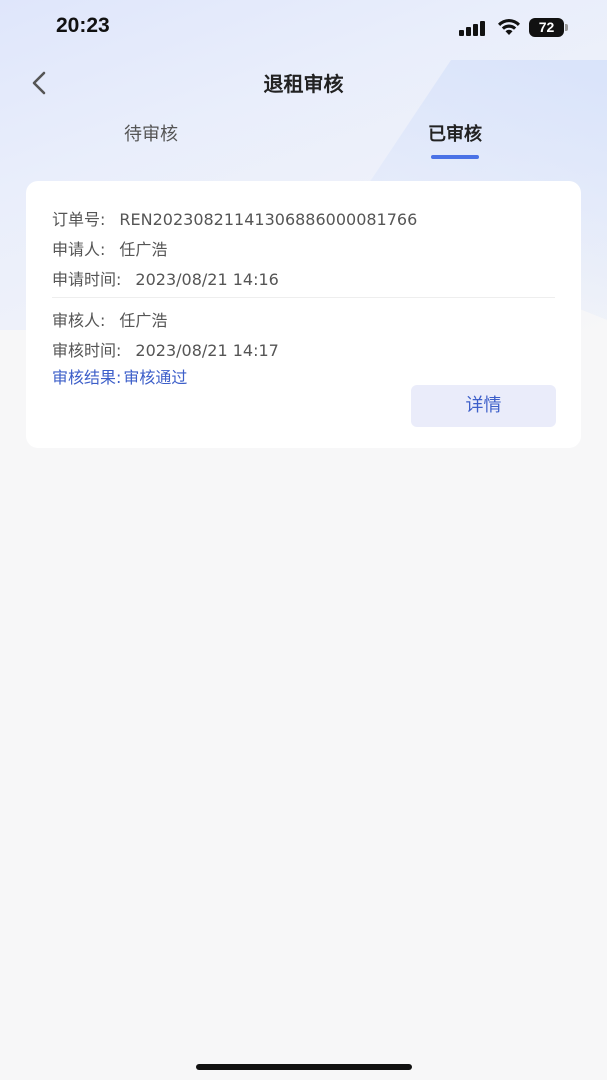  Describe the element at coordinates (303, 140) in the screenshot. I see `tab-bar: 待审核 已审核` at that location.